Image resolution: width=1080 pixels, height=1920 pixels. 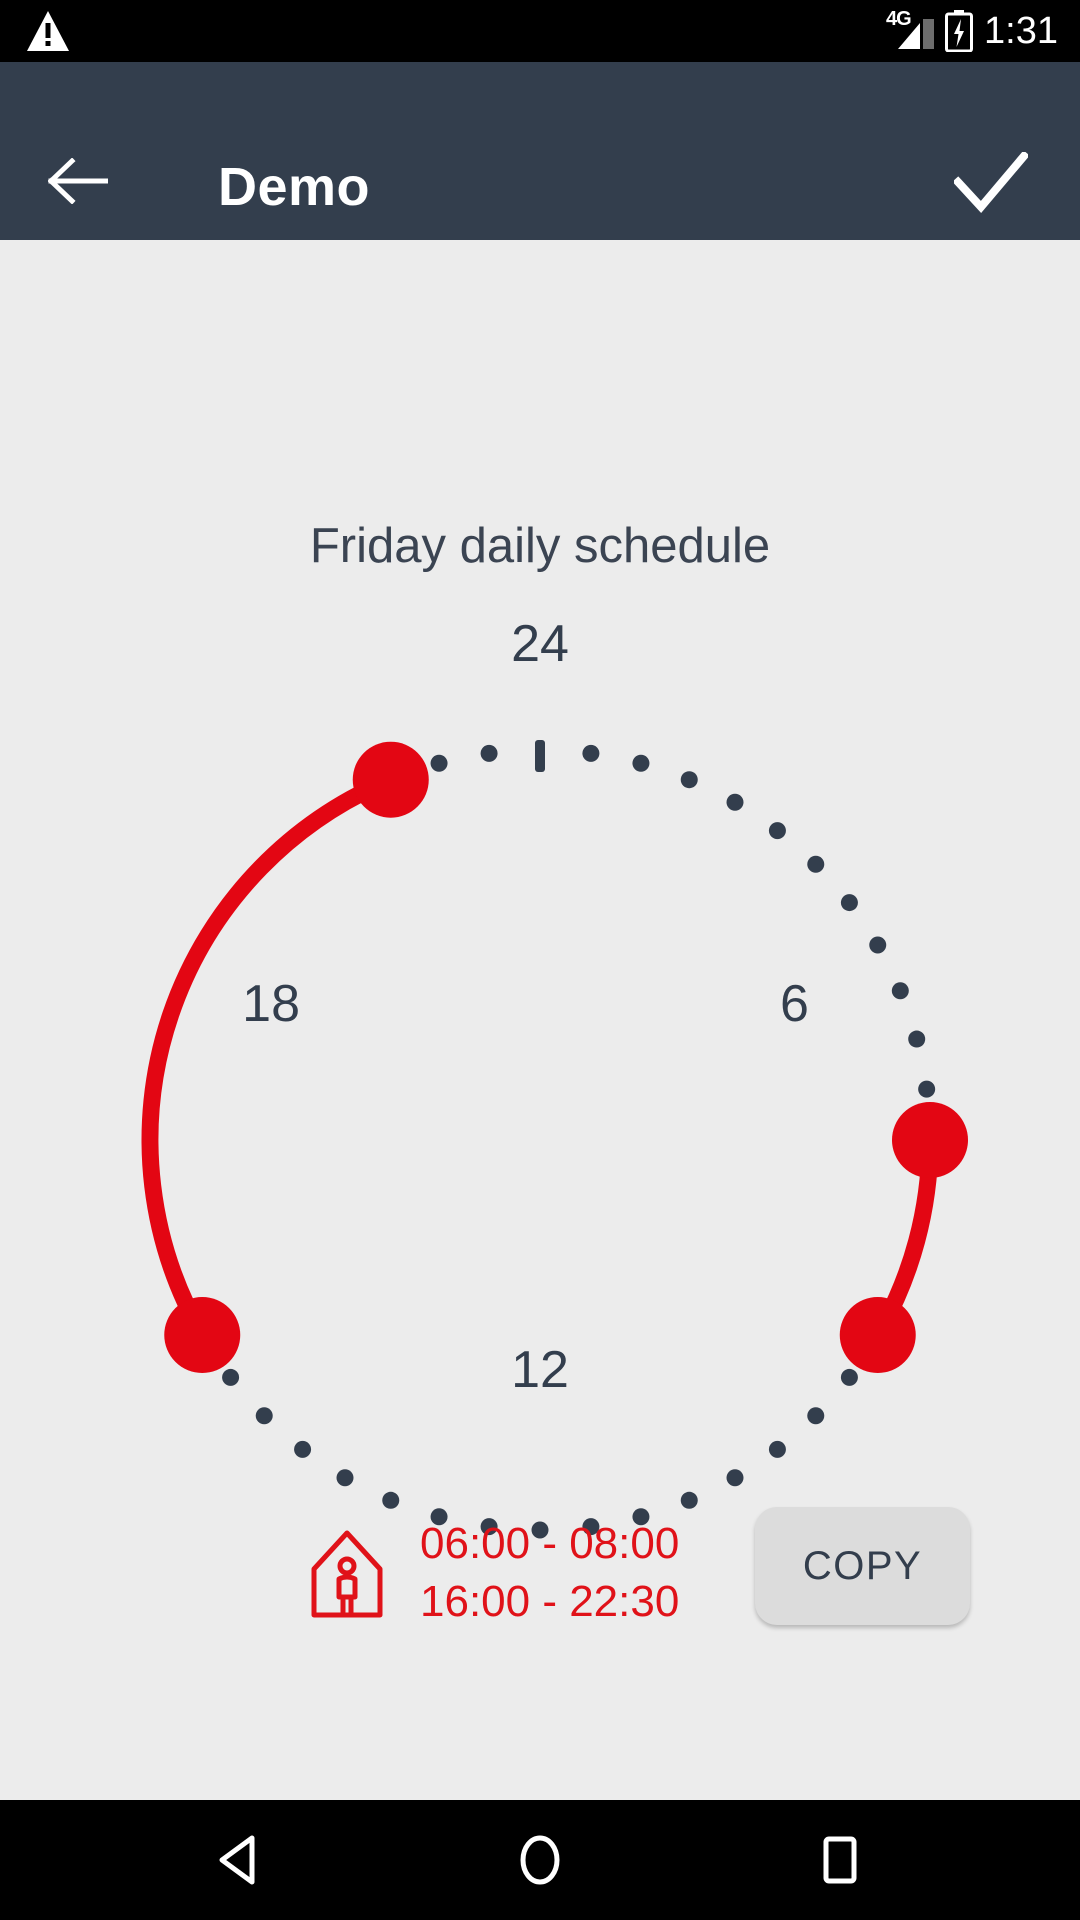 I want to click on nav-home-button, so click(x=540, y=1860).